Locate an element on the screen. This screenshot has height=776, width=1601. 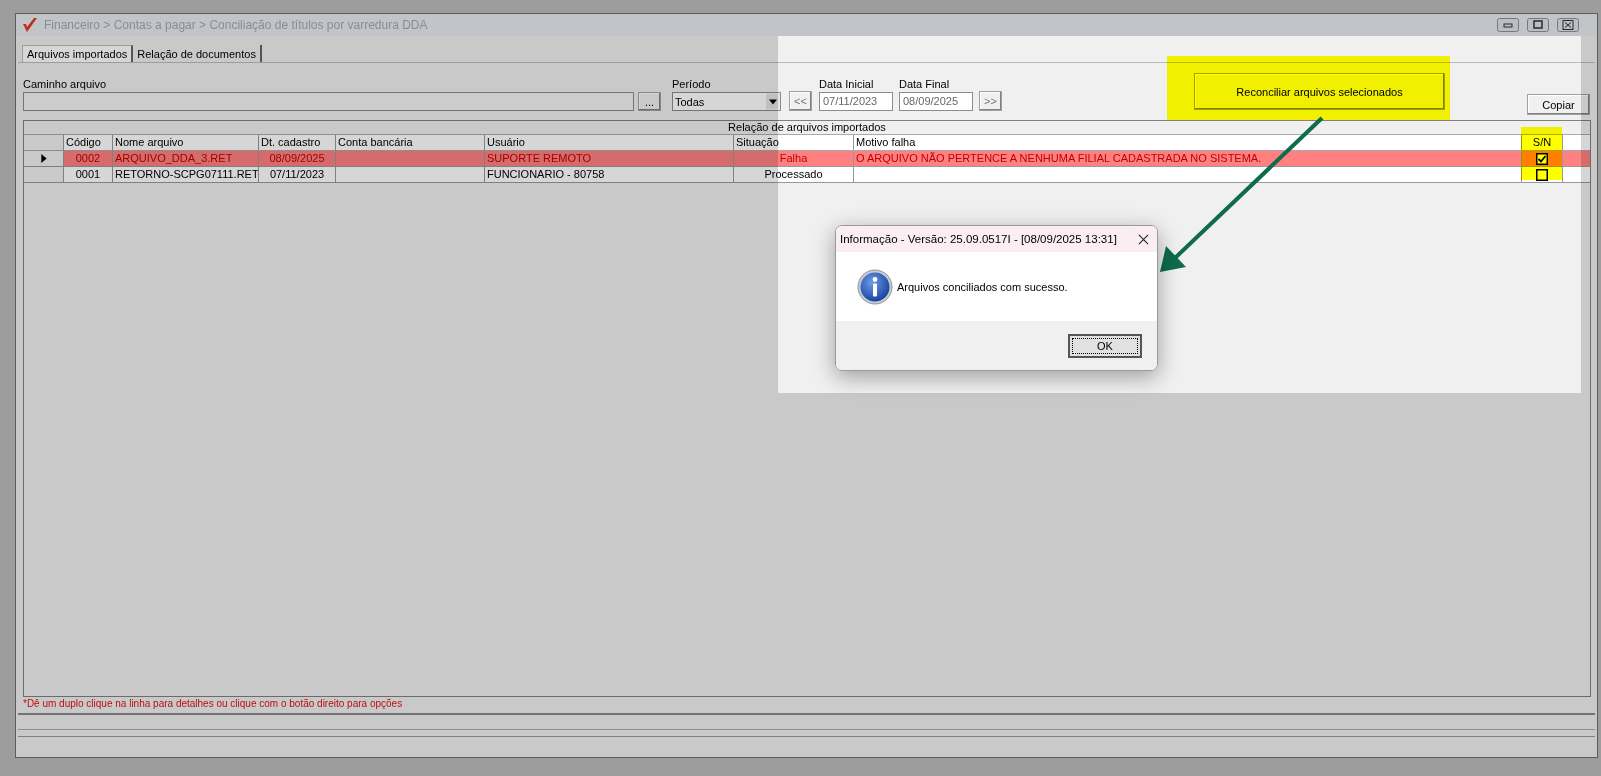
table-cell: 0001 is located at coordinates (88, 175).